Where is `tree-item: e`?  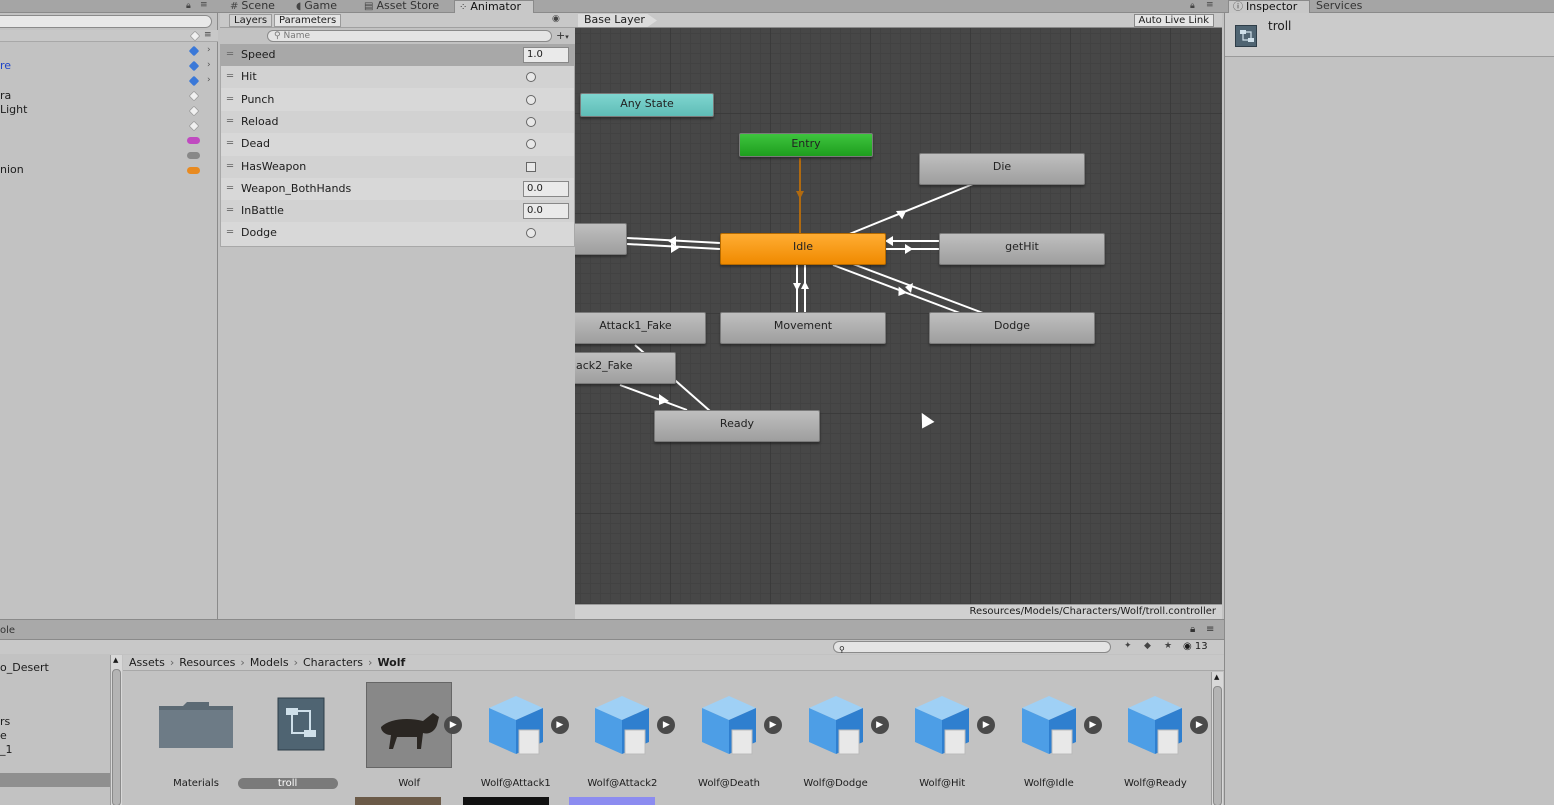 tree-item: e is located at coordinates (3, 735).